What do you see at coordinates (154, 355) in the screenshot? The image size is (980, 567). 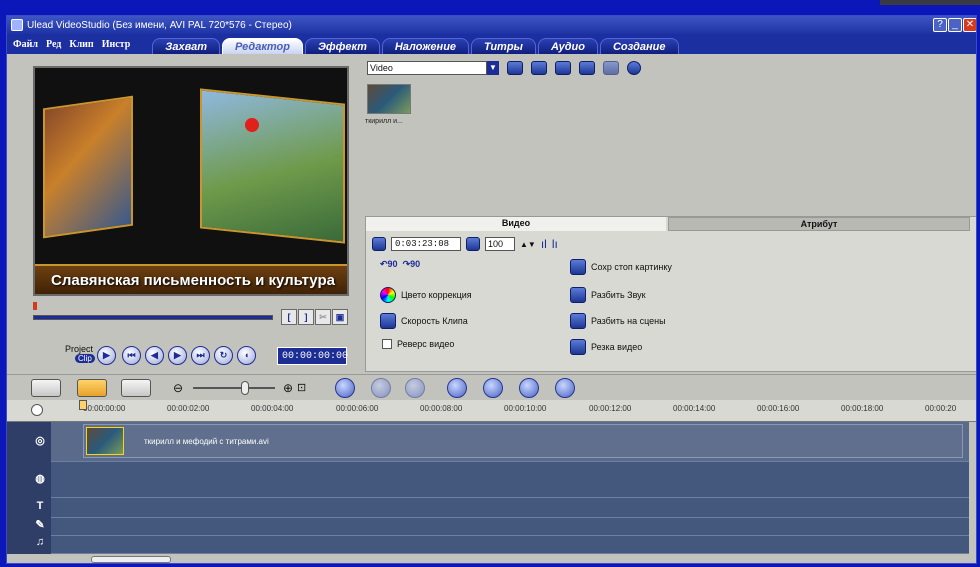 I see `previous-frame-icon: ◀` at bounding box center [154, 355].